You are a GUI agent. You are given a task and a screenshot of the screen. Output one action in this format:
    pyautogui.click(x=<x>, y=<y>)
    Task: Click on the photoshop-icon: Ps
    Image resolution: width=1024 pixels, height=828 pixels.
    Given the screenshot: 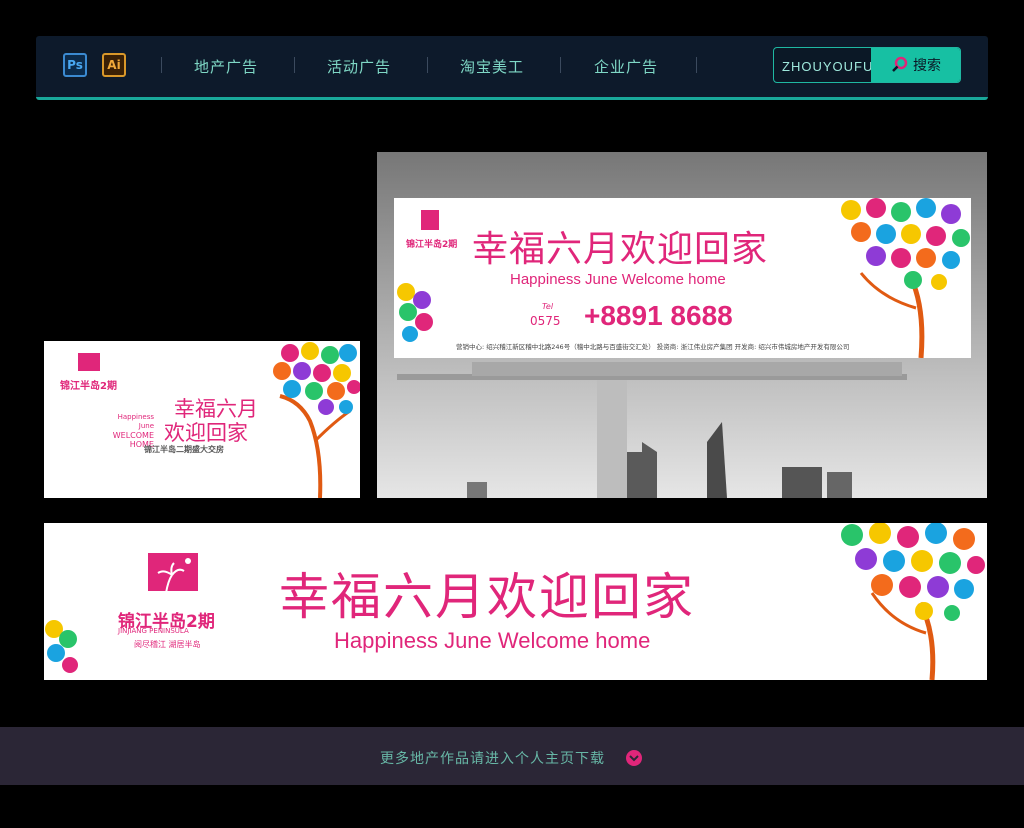 What is the action you would take?
    pyautogui.click(x=75, y=65)
    